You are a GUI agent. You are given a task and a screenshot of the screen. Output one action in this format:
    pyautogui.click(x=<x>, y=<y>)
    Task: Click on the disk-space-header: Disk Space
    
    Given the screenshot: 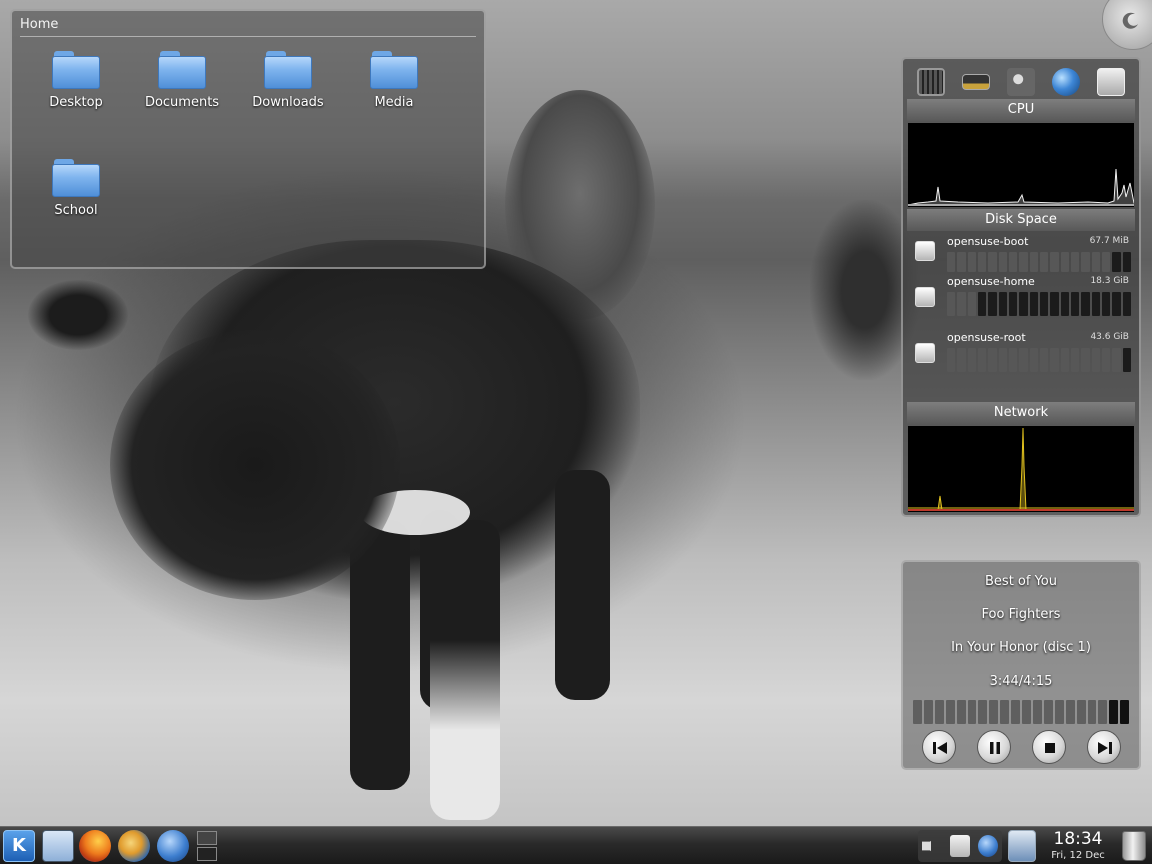 What is the action you would take?
    pyautogui.click(x=1021, y=220)
    